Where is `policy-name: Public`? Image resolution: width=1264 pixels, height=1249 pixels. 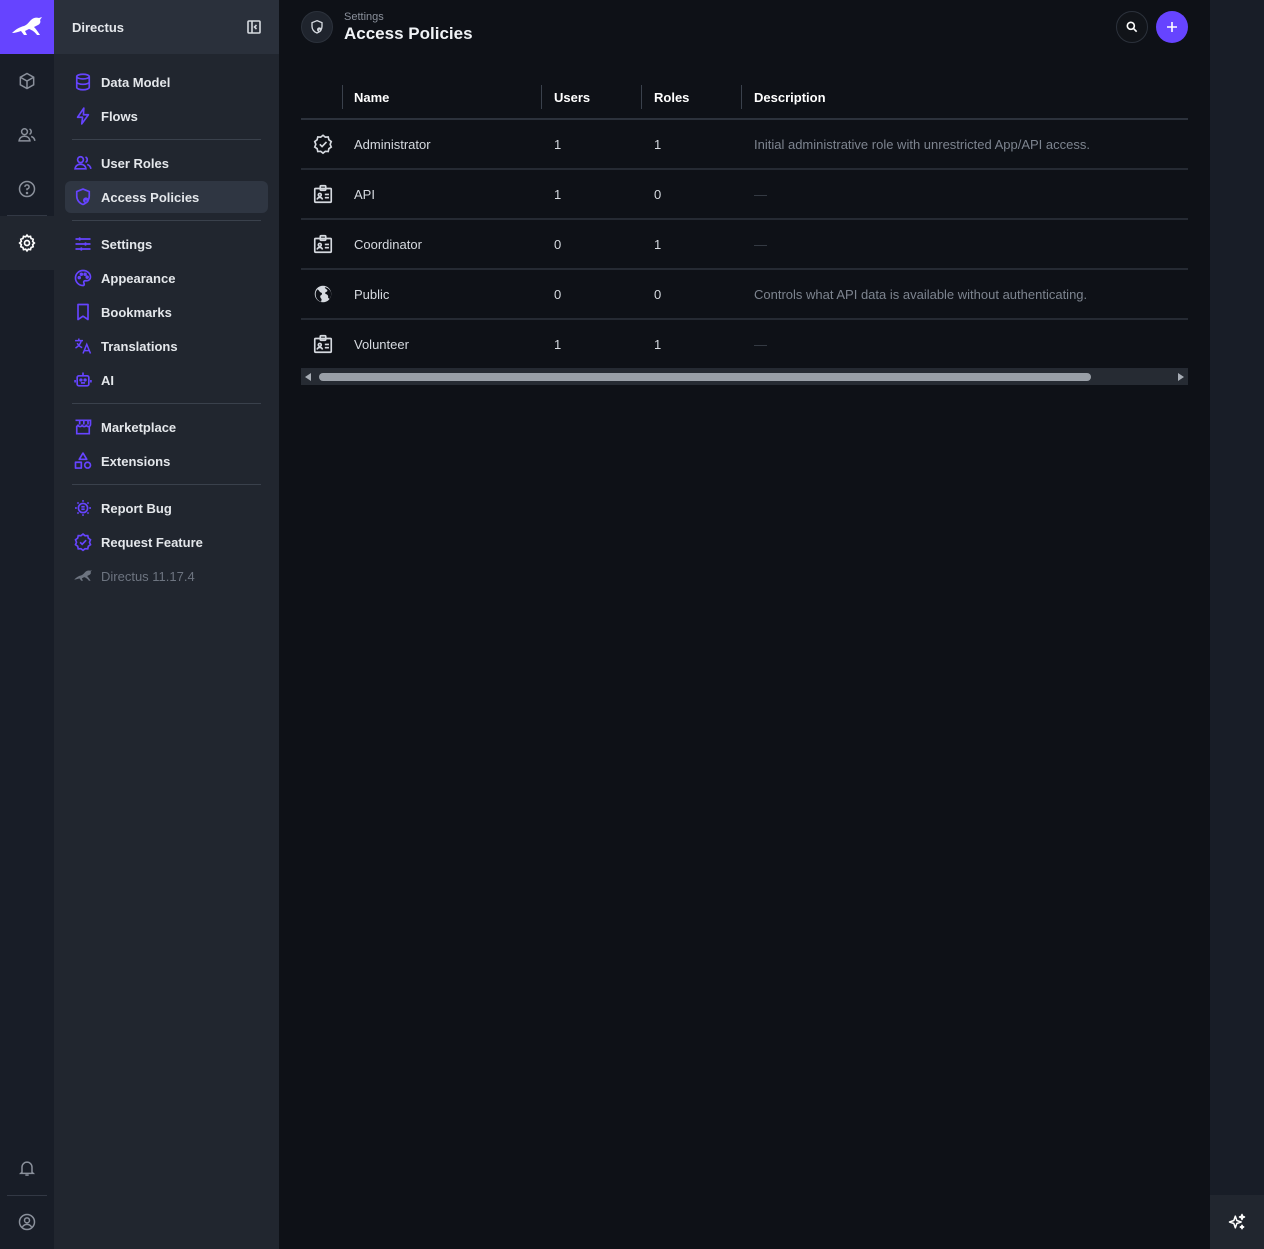
policy-name: Public is located at coordinates (372, 294).